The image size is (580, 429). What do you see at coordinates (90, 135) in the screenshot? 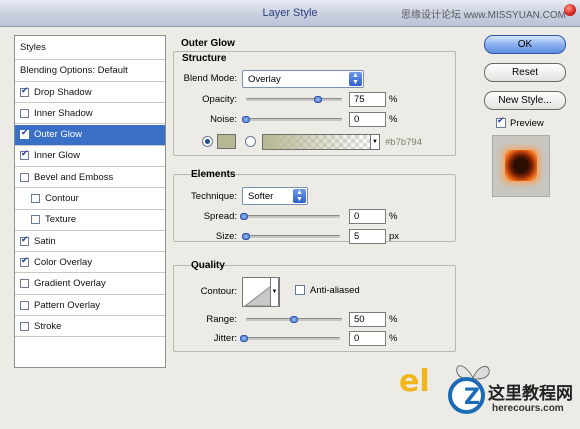
I see `style-item-outer-glow: Outer Glow` at bounding box center [90, 135].